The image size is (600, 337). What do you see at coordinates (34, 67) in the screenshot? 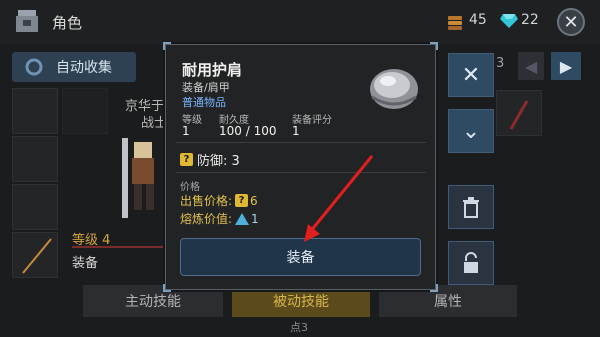
I see `collect-icon` at bounding box center [34, 67].